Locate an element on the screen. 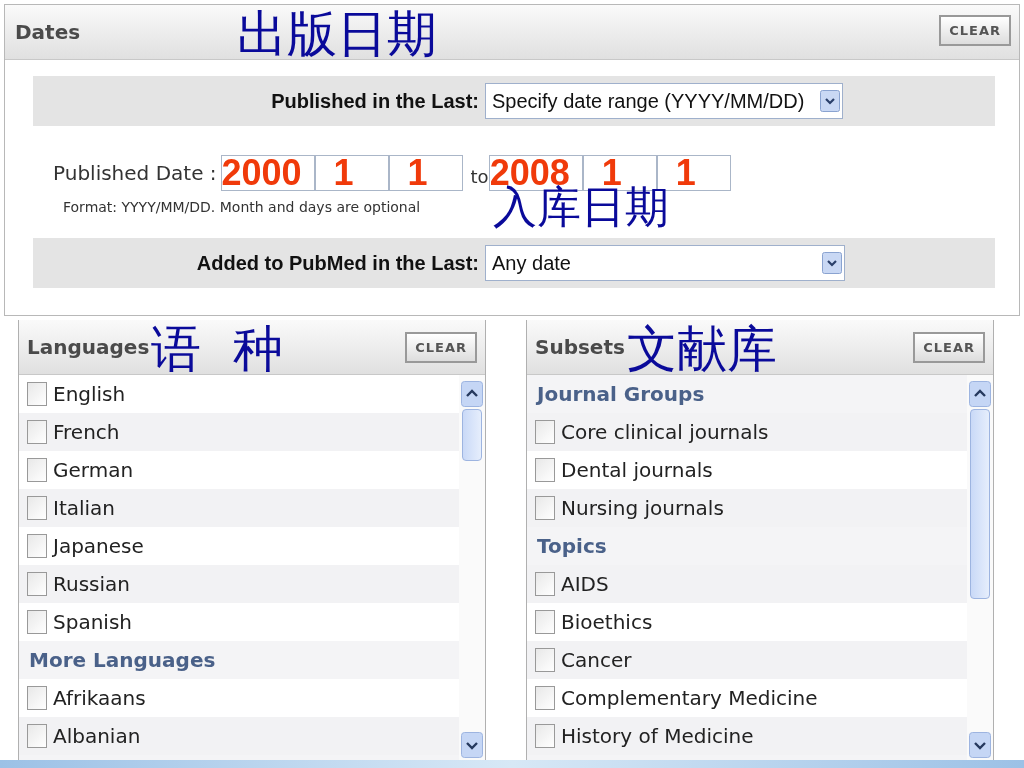 The image size is (1024, 768). published-dropdown: Specify date range (YYYY/MM/DD) is located at coordinates (664, 101).